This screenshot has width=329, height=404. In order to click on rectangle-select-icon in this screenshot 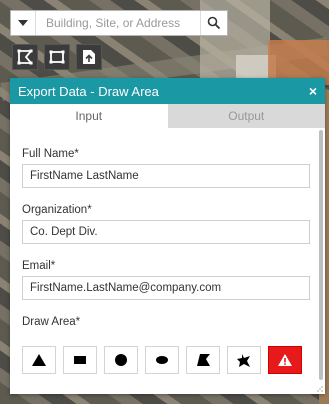, I will do `click(57, 57)`.